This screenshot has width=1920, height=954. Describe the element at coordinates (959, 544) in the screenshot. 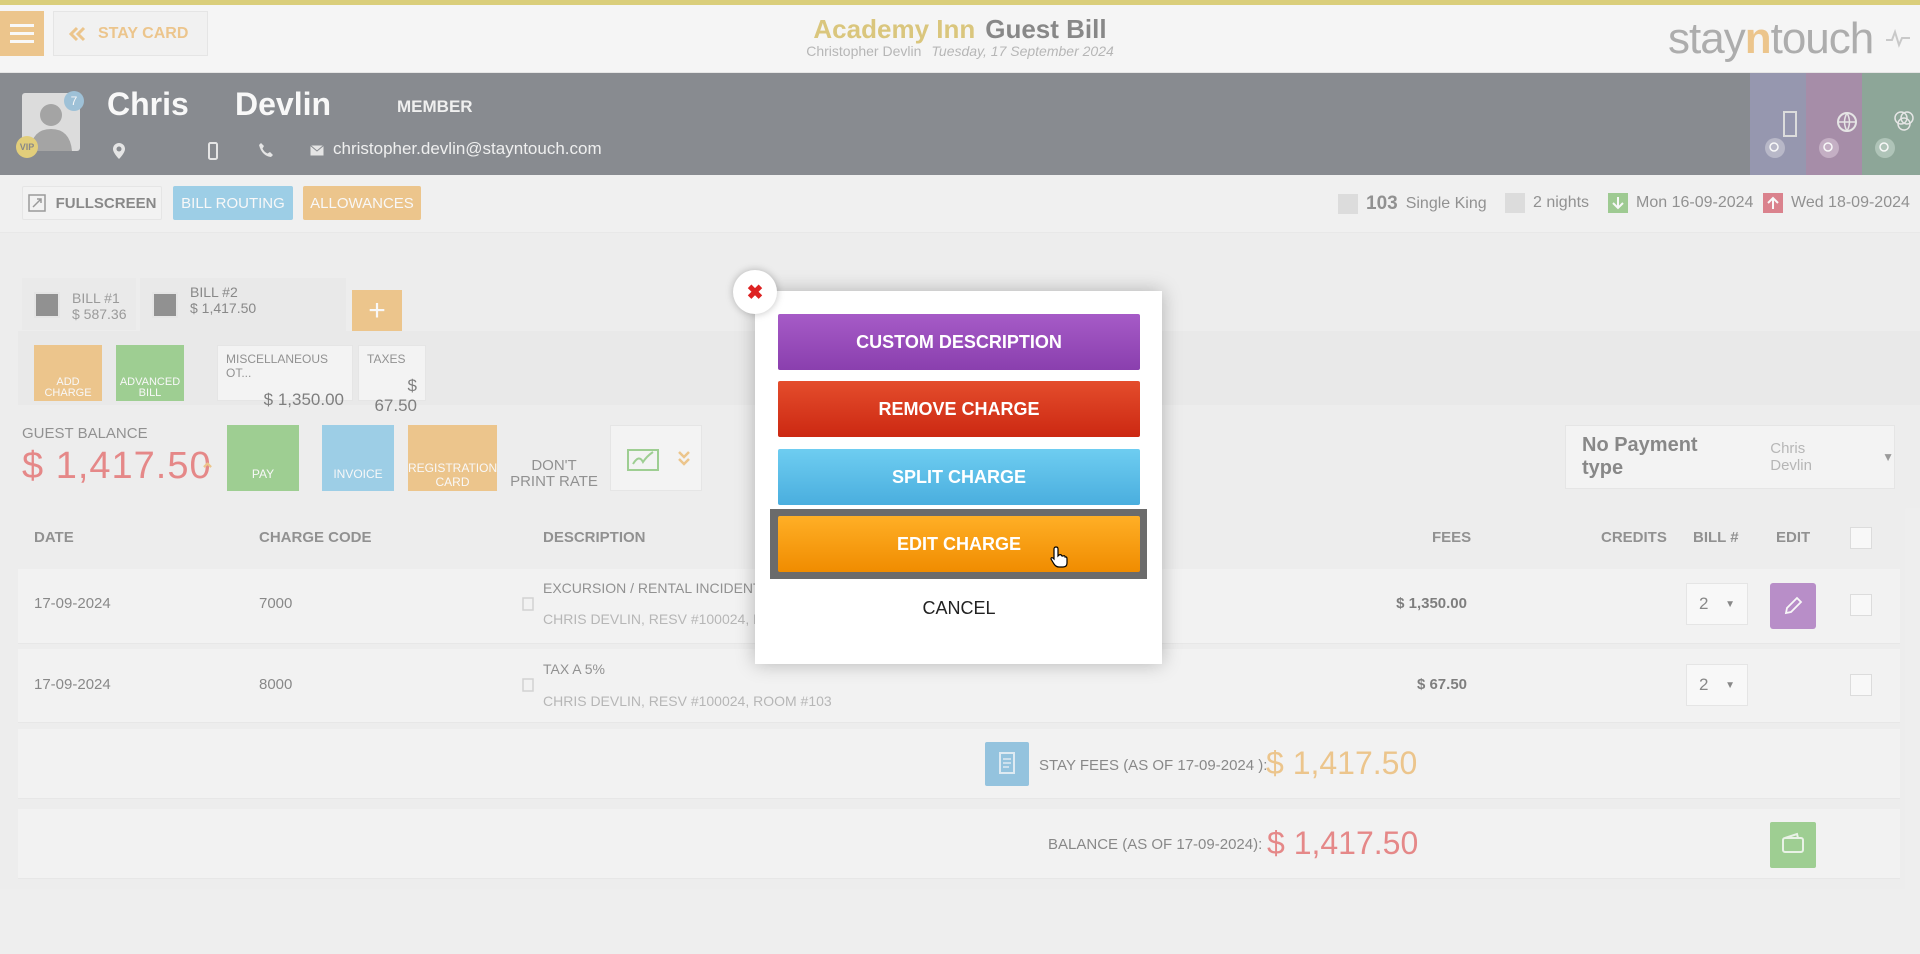

I see `edit-charge-button: EDIT CHARGE` at that location.